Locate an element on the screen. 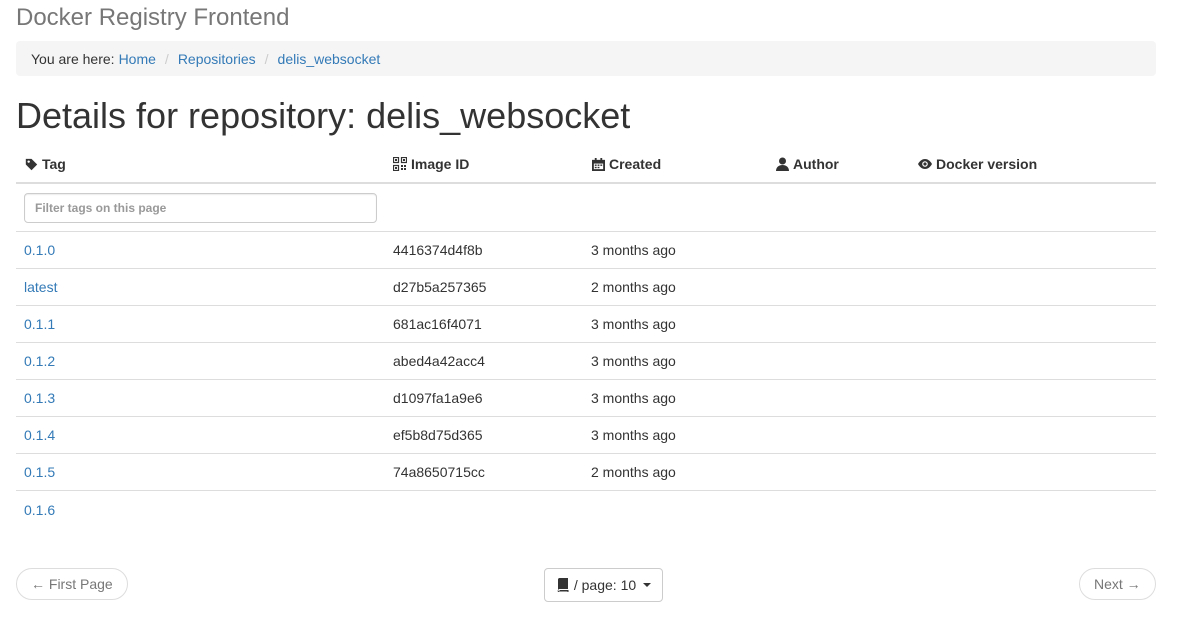 Image resolution: width=1186 pixels, height=619 pixels. breadcrumb-repositories-link: Repositories is located at coordinates (217, 59).